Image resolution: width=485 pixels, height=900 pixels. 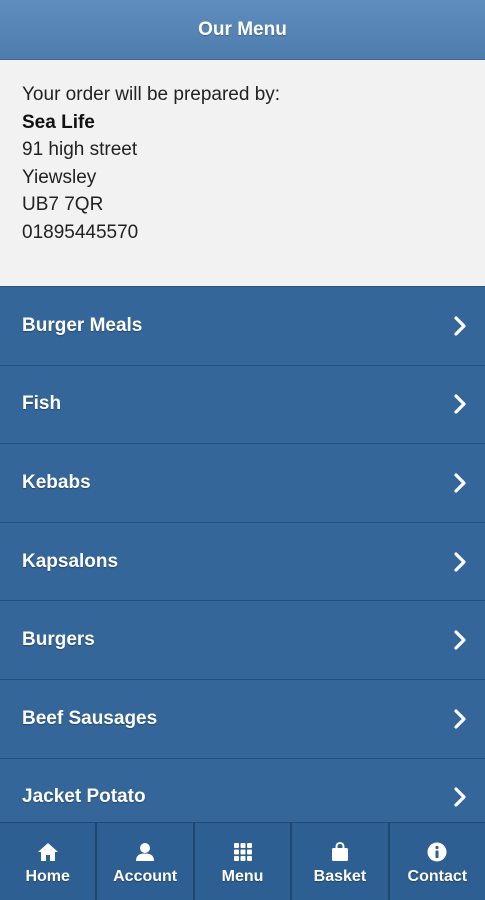 What do you see at coordinates (243, 852) in the screenshot?
I see `grid-icon` at bounding box center [243, 852].